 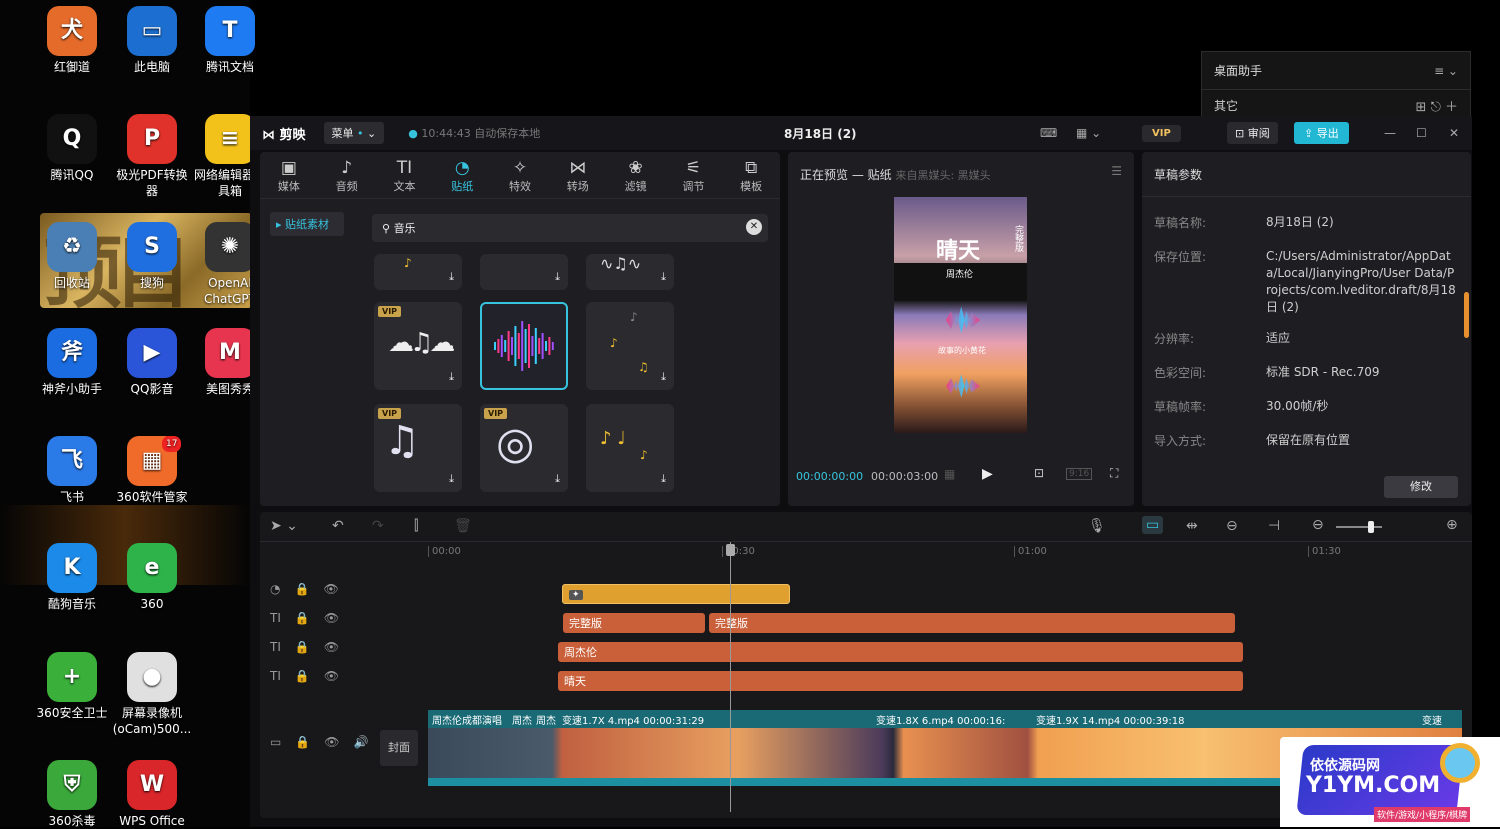 I want to click on sticker-tile: VIP ☁♫☁ ⤓, so click(x=418, y=346).